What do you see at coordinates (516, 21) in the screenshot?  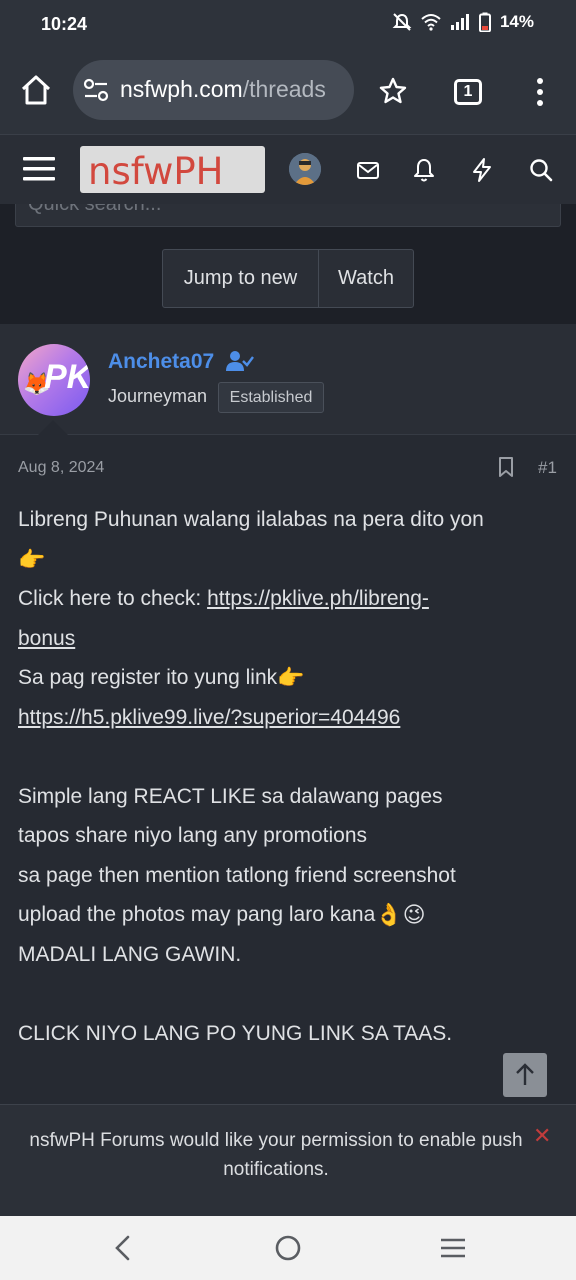 I see `battery-percent: 14%` at bounding box center [516, 21].